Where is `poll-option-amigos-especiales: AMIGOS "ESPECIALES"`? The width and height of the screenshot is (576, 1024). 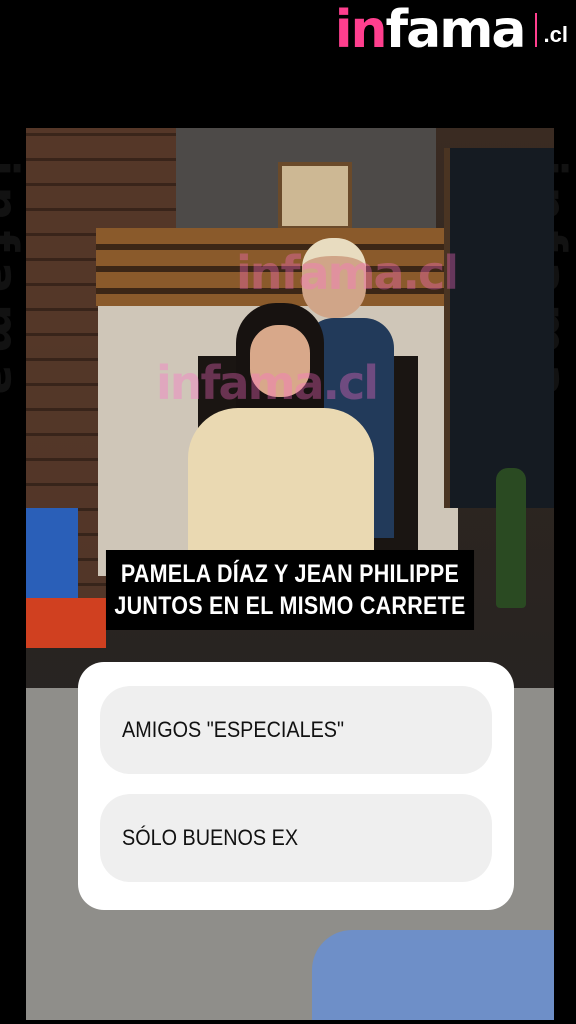 poll-option-amigos-especiales: AMIGOS "ESPECIALES" is located at coordinates (296, 730).